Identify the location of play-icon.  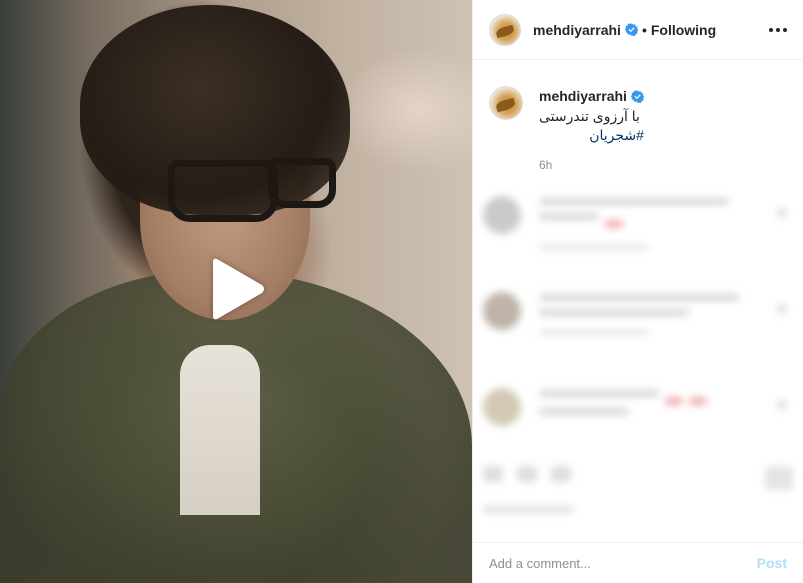
(238, 289).